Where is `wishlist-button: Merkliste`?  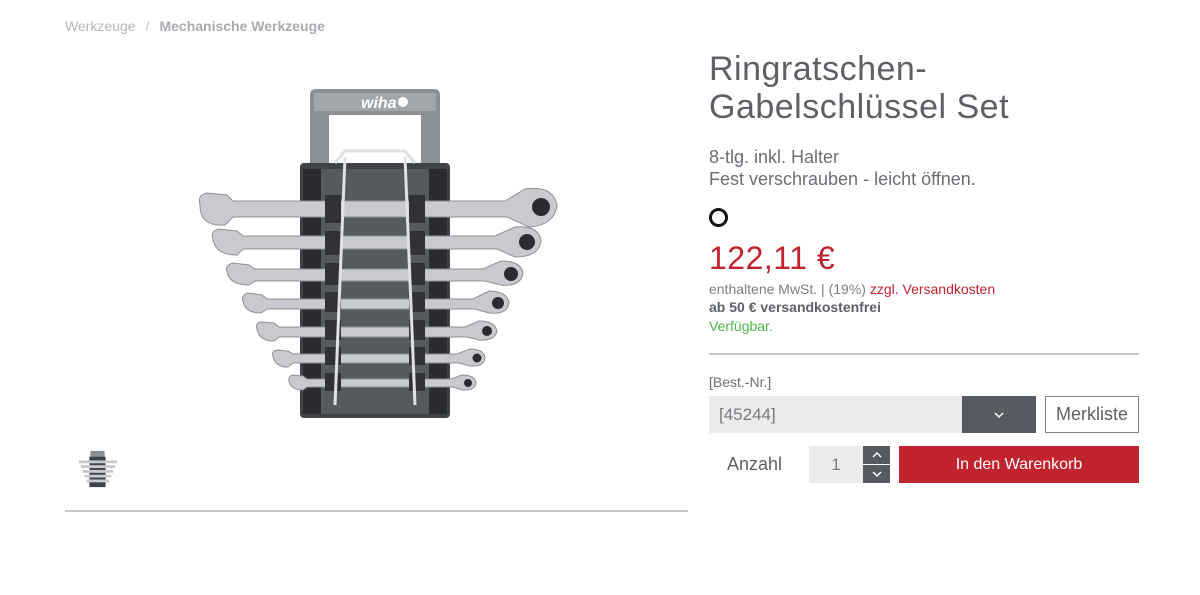
wishlist-button: Merkliste is located at coordinates (1092, 414).